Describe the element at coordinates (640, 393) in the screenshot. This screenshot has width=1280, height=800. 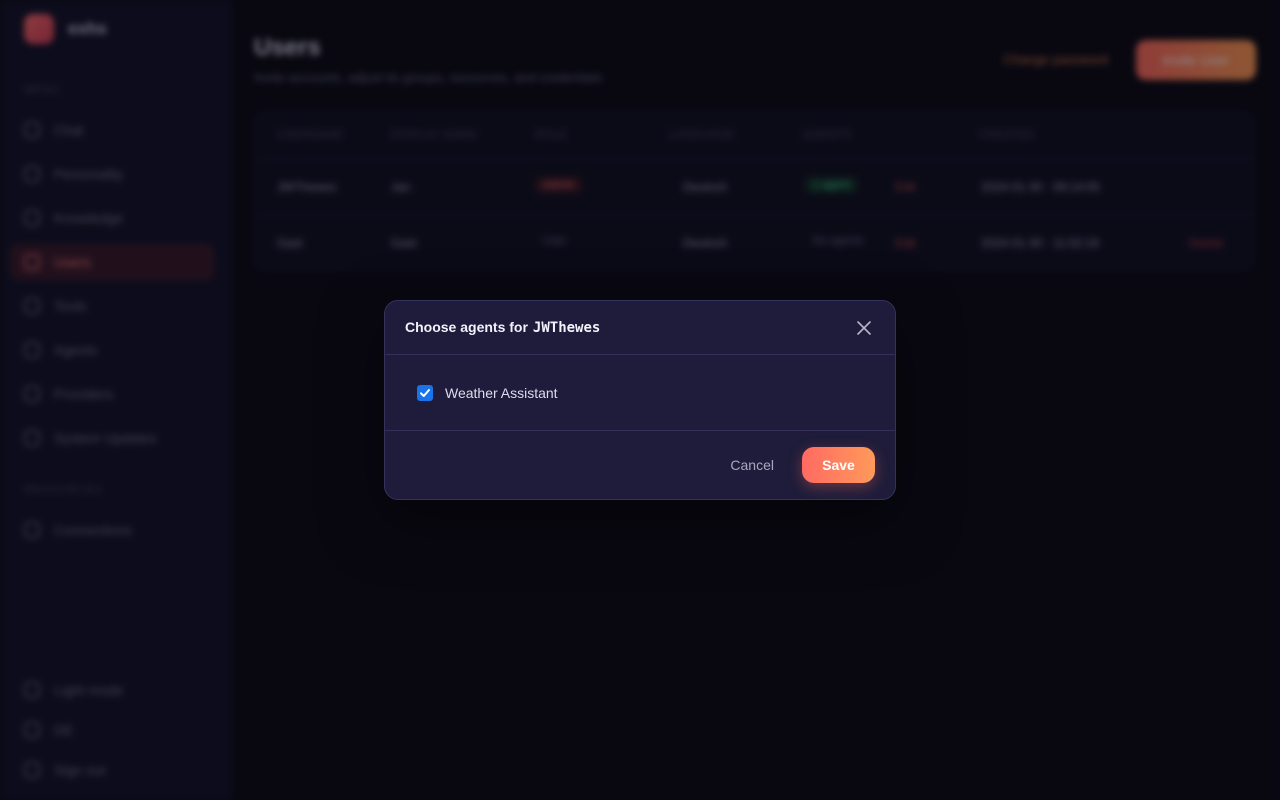
I see `dialog-body: Weather Assistant` at that location.